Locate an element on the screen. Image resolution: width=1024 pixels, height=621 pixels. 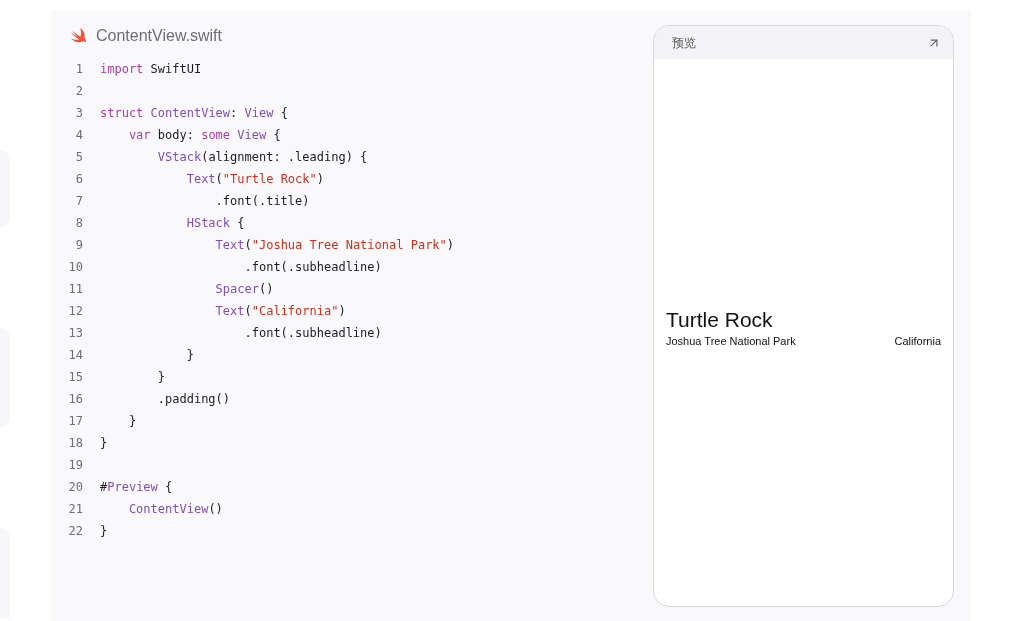
code-line: var body: some View { is located at coordinates (204, 135).